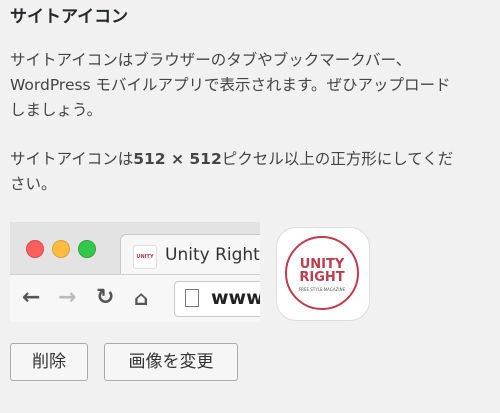 The width and height of the screenshot is (500, 413). What do you see at coordinates (212, 255) in the screenshot?
I see `tab-title: Unity Right` at bounding box center [212, 255].